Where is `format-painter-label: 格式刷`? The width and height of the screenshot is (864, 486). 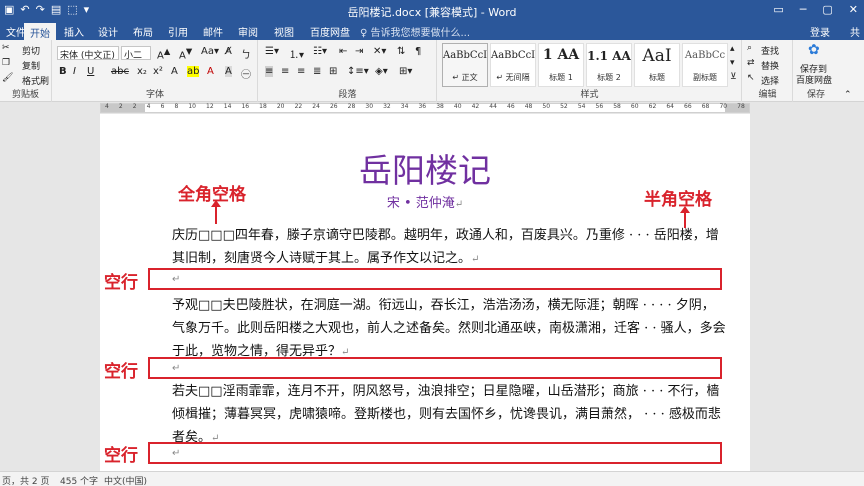 format-painter-label: 格式刷 is located at coordinates (35, 80).